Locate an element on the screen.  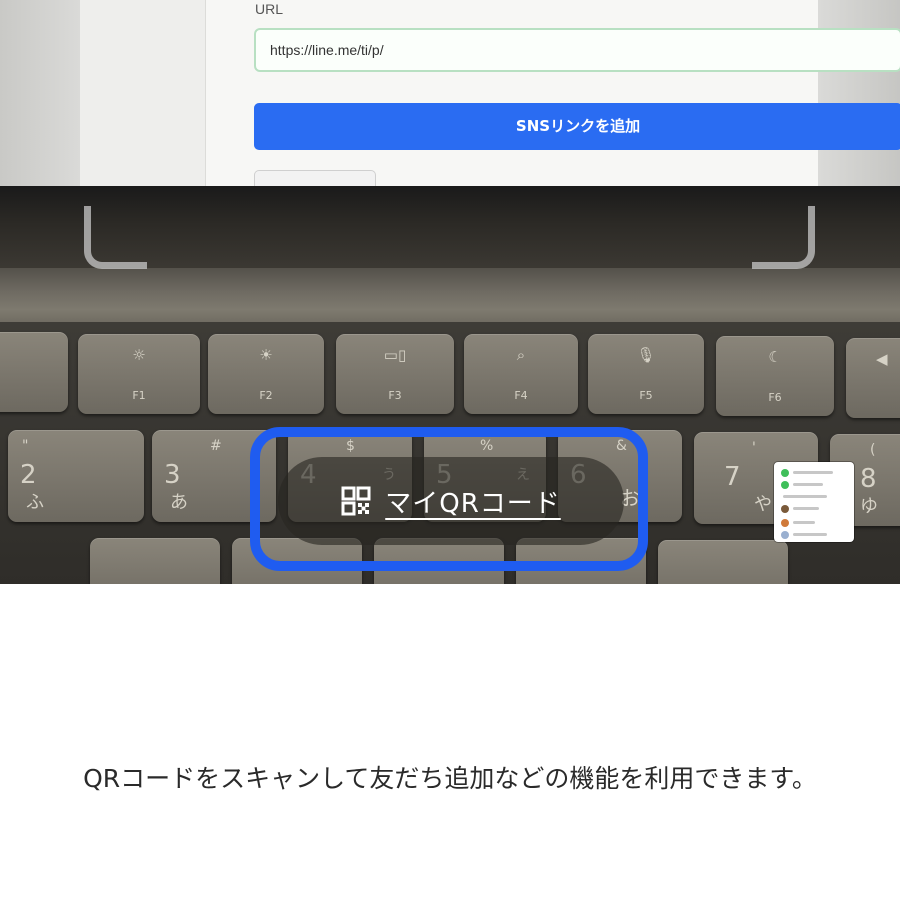
my-qr-code-label: マイQRコード is located at coordinates (473, 503).